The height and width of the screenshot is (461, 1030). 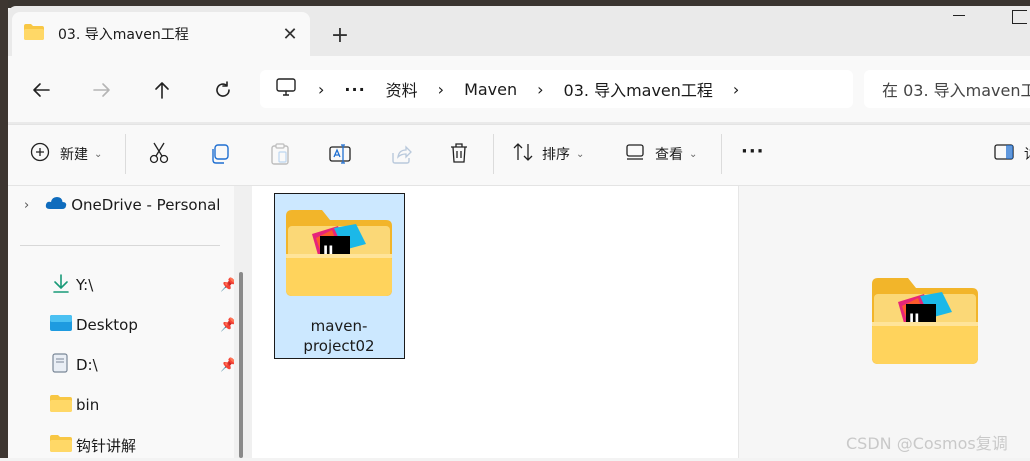 I want to click on rename-icon, so click(x=340, y=156).